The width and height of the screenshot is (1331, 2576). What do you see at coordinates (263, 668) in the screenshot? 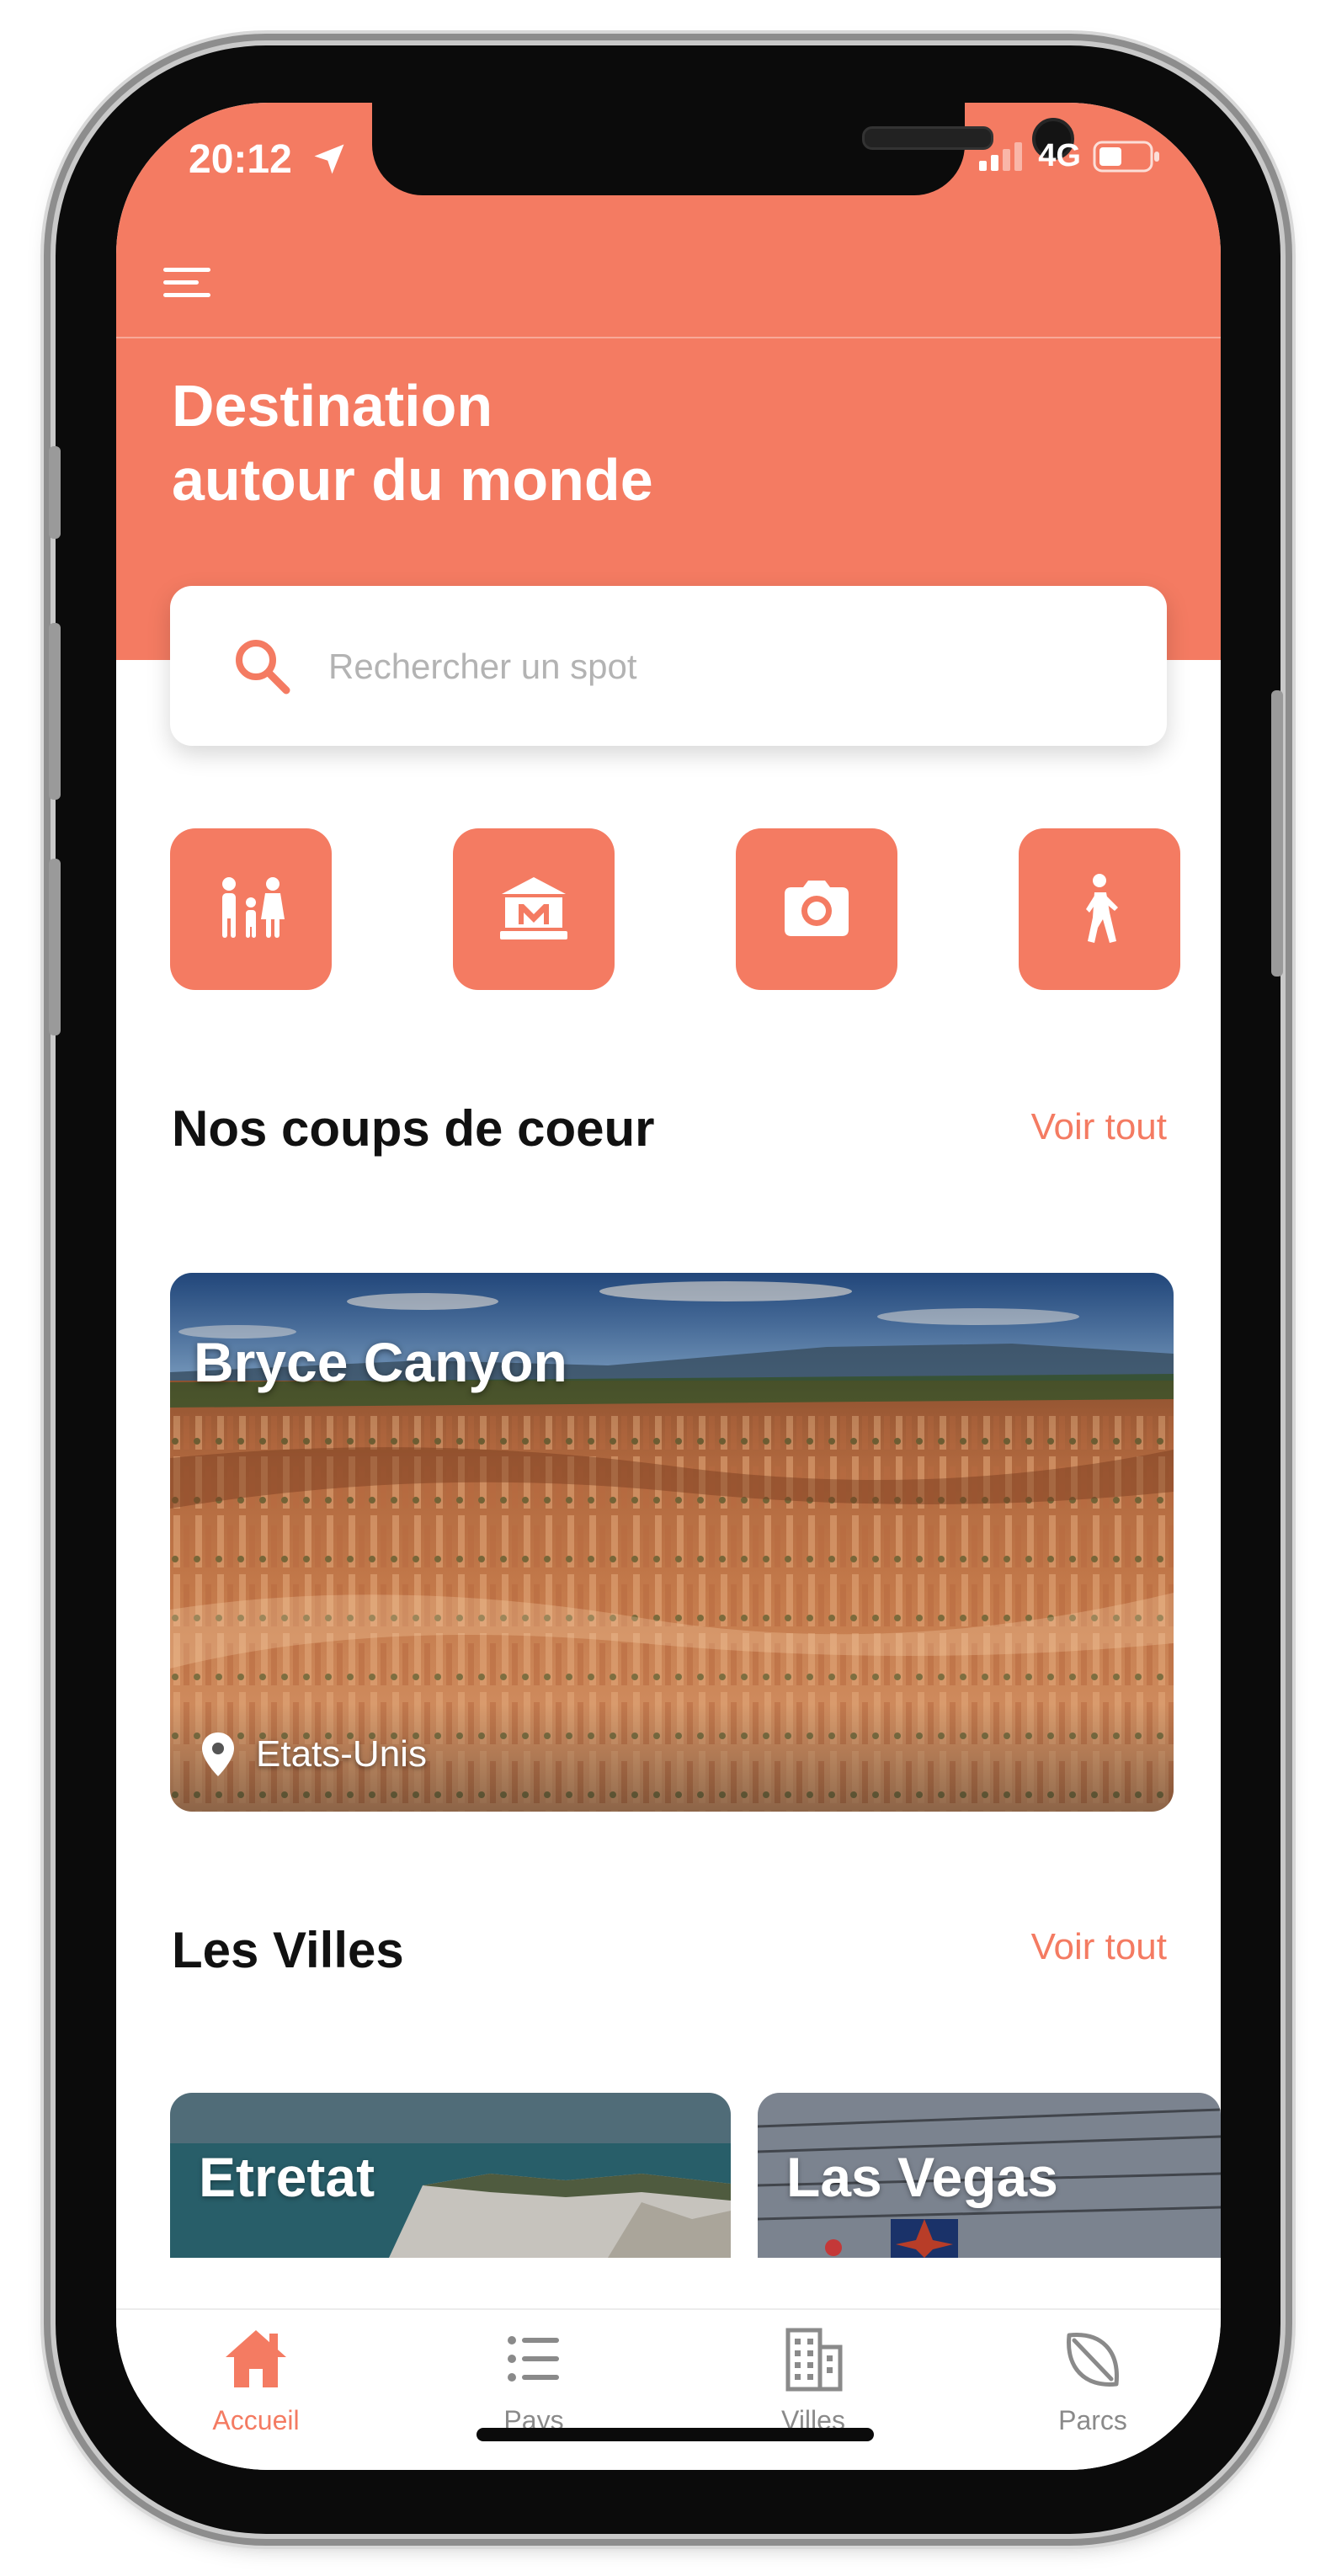
I see `search-icon` at bounding box center [263, 668].